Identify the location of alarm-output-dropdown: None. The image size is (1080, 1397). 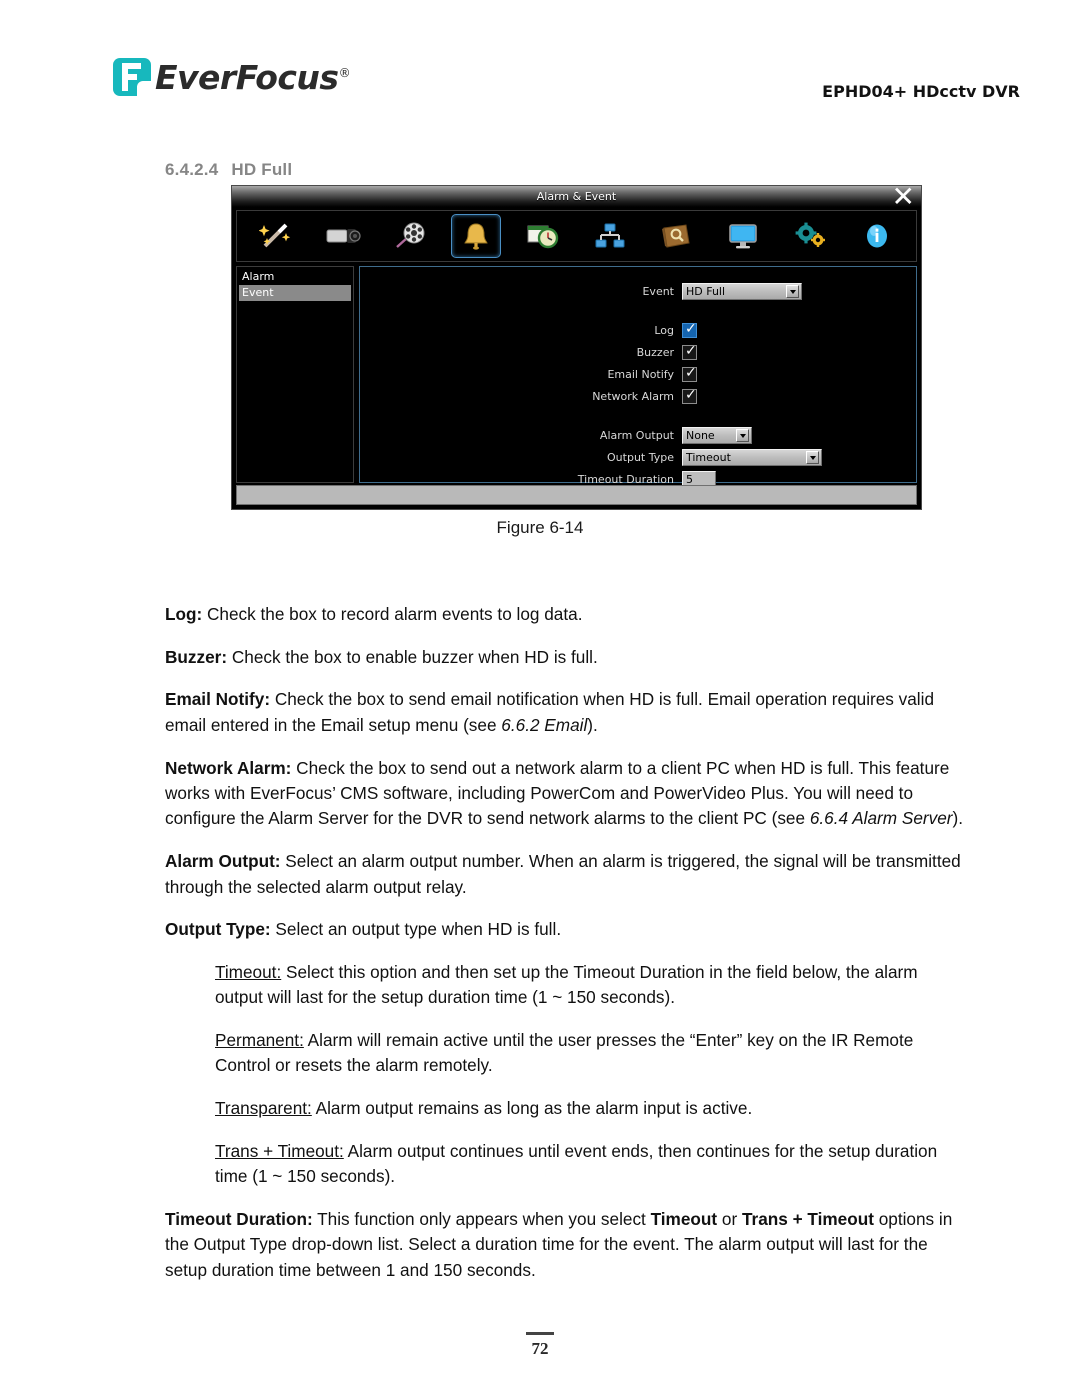
(717, 435).